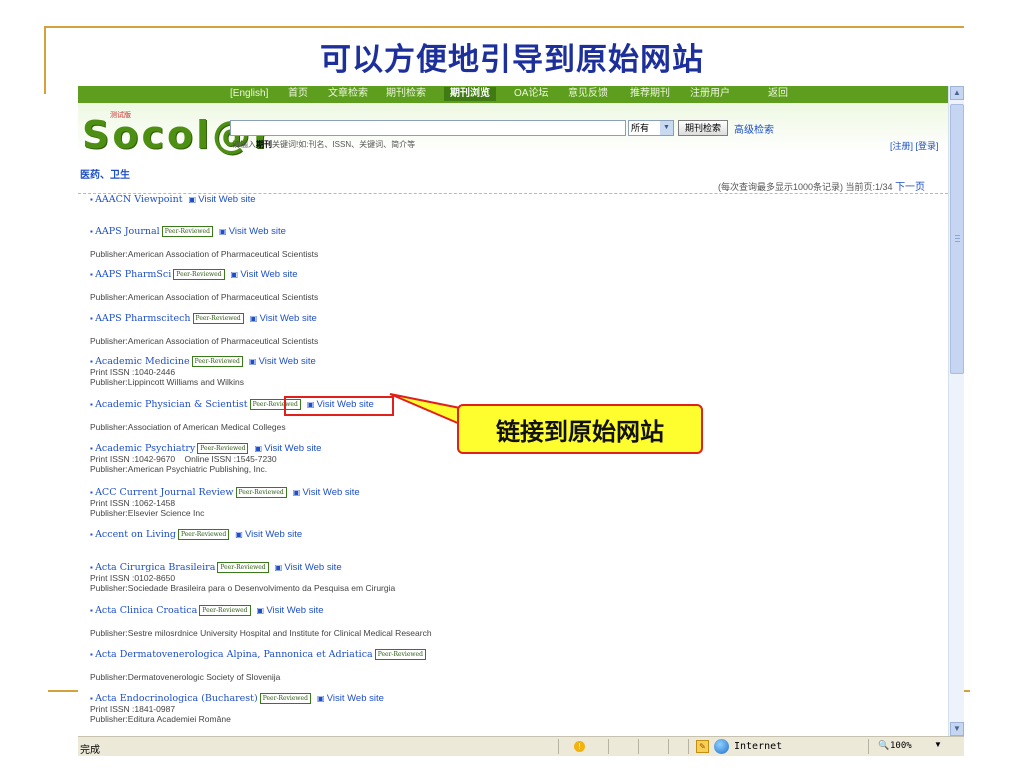 The image size is (1024, 768). Describe the element at coordinates (298, 94) in the screenshot. I see `nav-home: 首页` at that location.